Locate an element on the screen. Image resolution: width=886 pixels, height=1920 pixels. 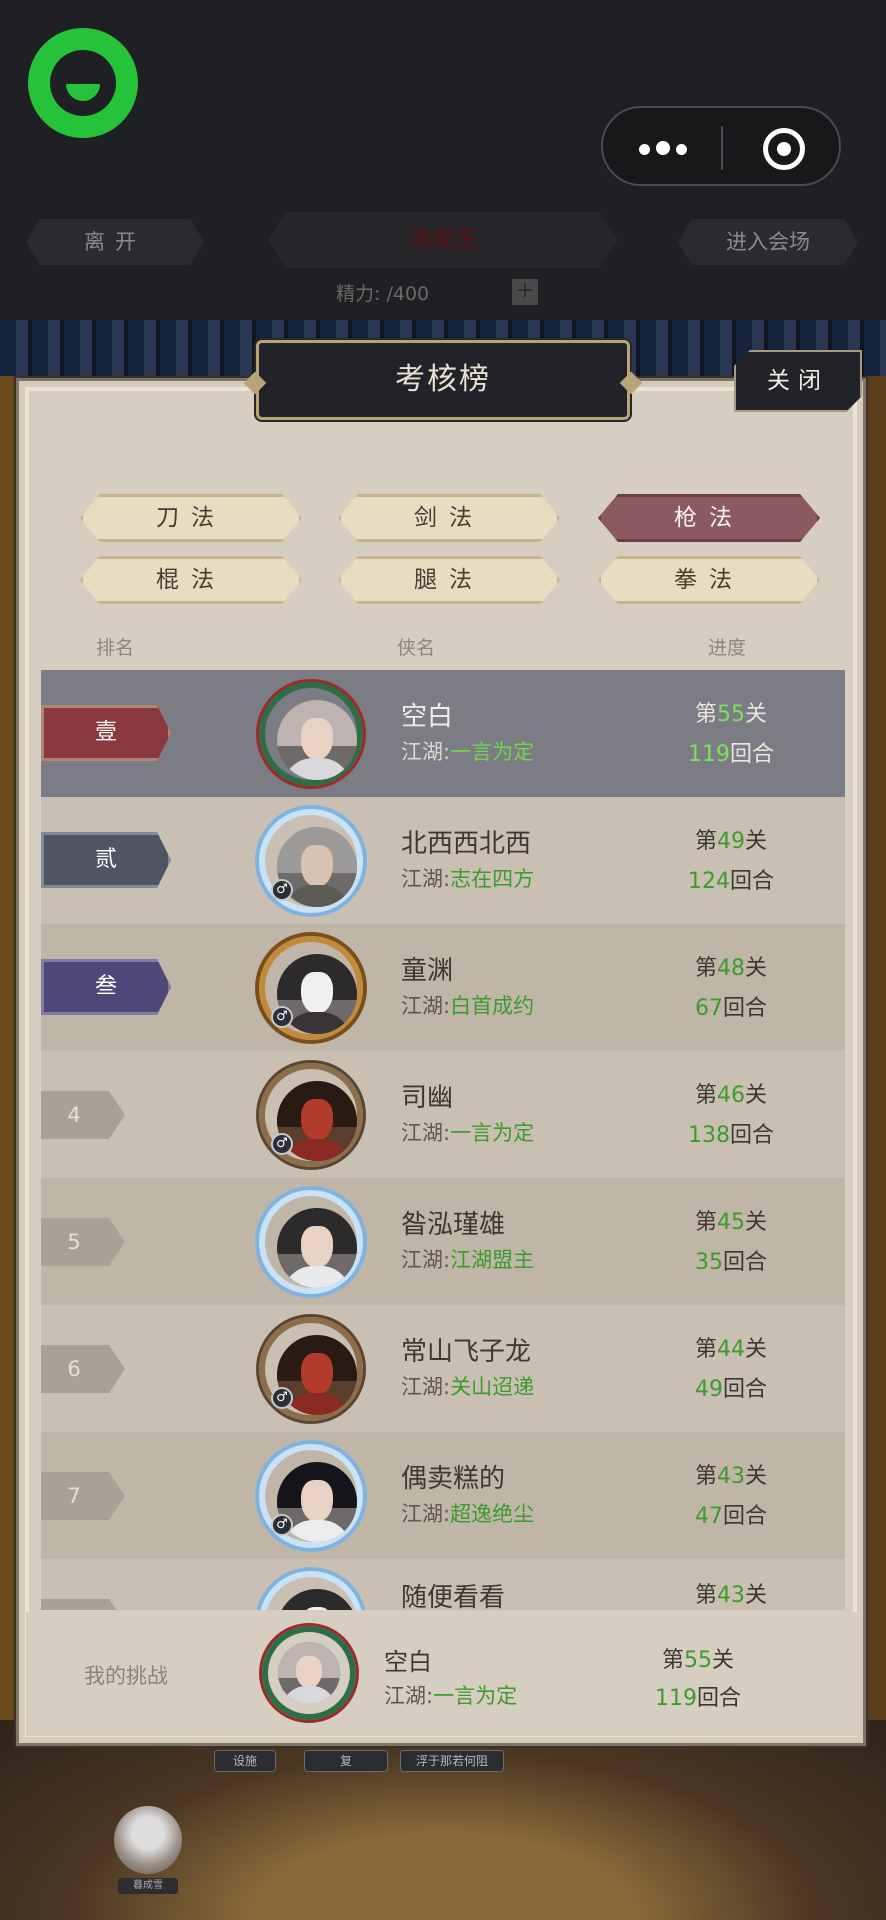
table-row: 贰 ♂ 北西西北西 江湖:志在四方 第49关 124回合 is located at coordinates (443, 860).